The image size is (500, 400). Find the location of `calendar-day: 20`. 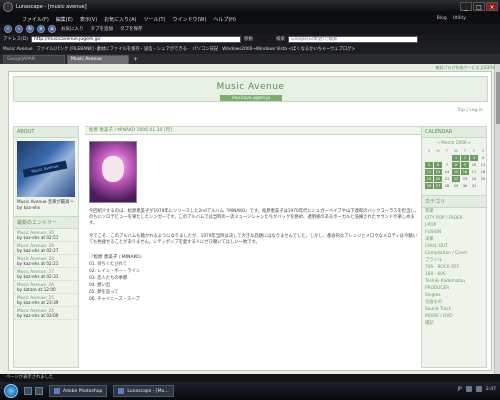

calendar-day: 20 is located at coordinates (438, 179).